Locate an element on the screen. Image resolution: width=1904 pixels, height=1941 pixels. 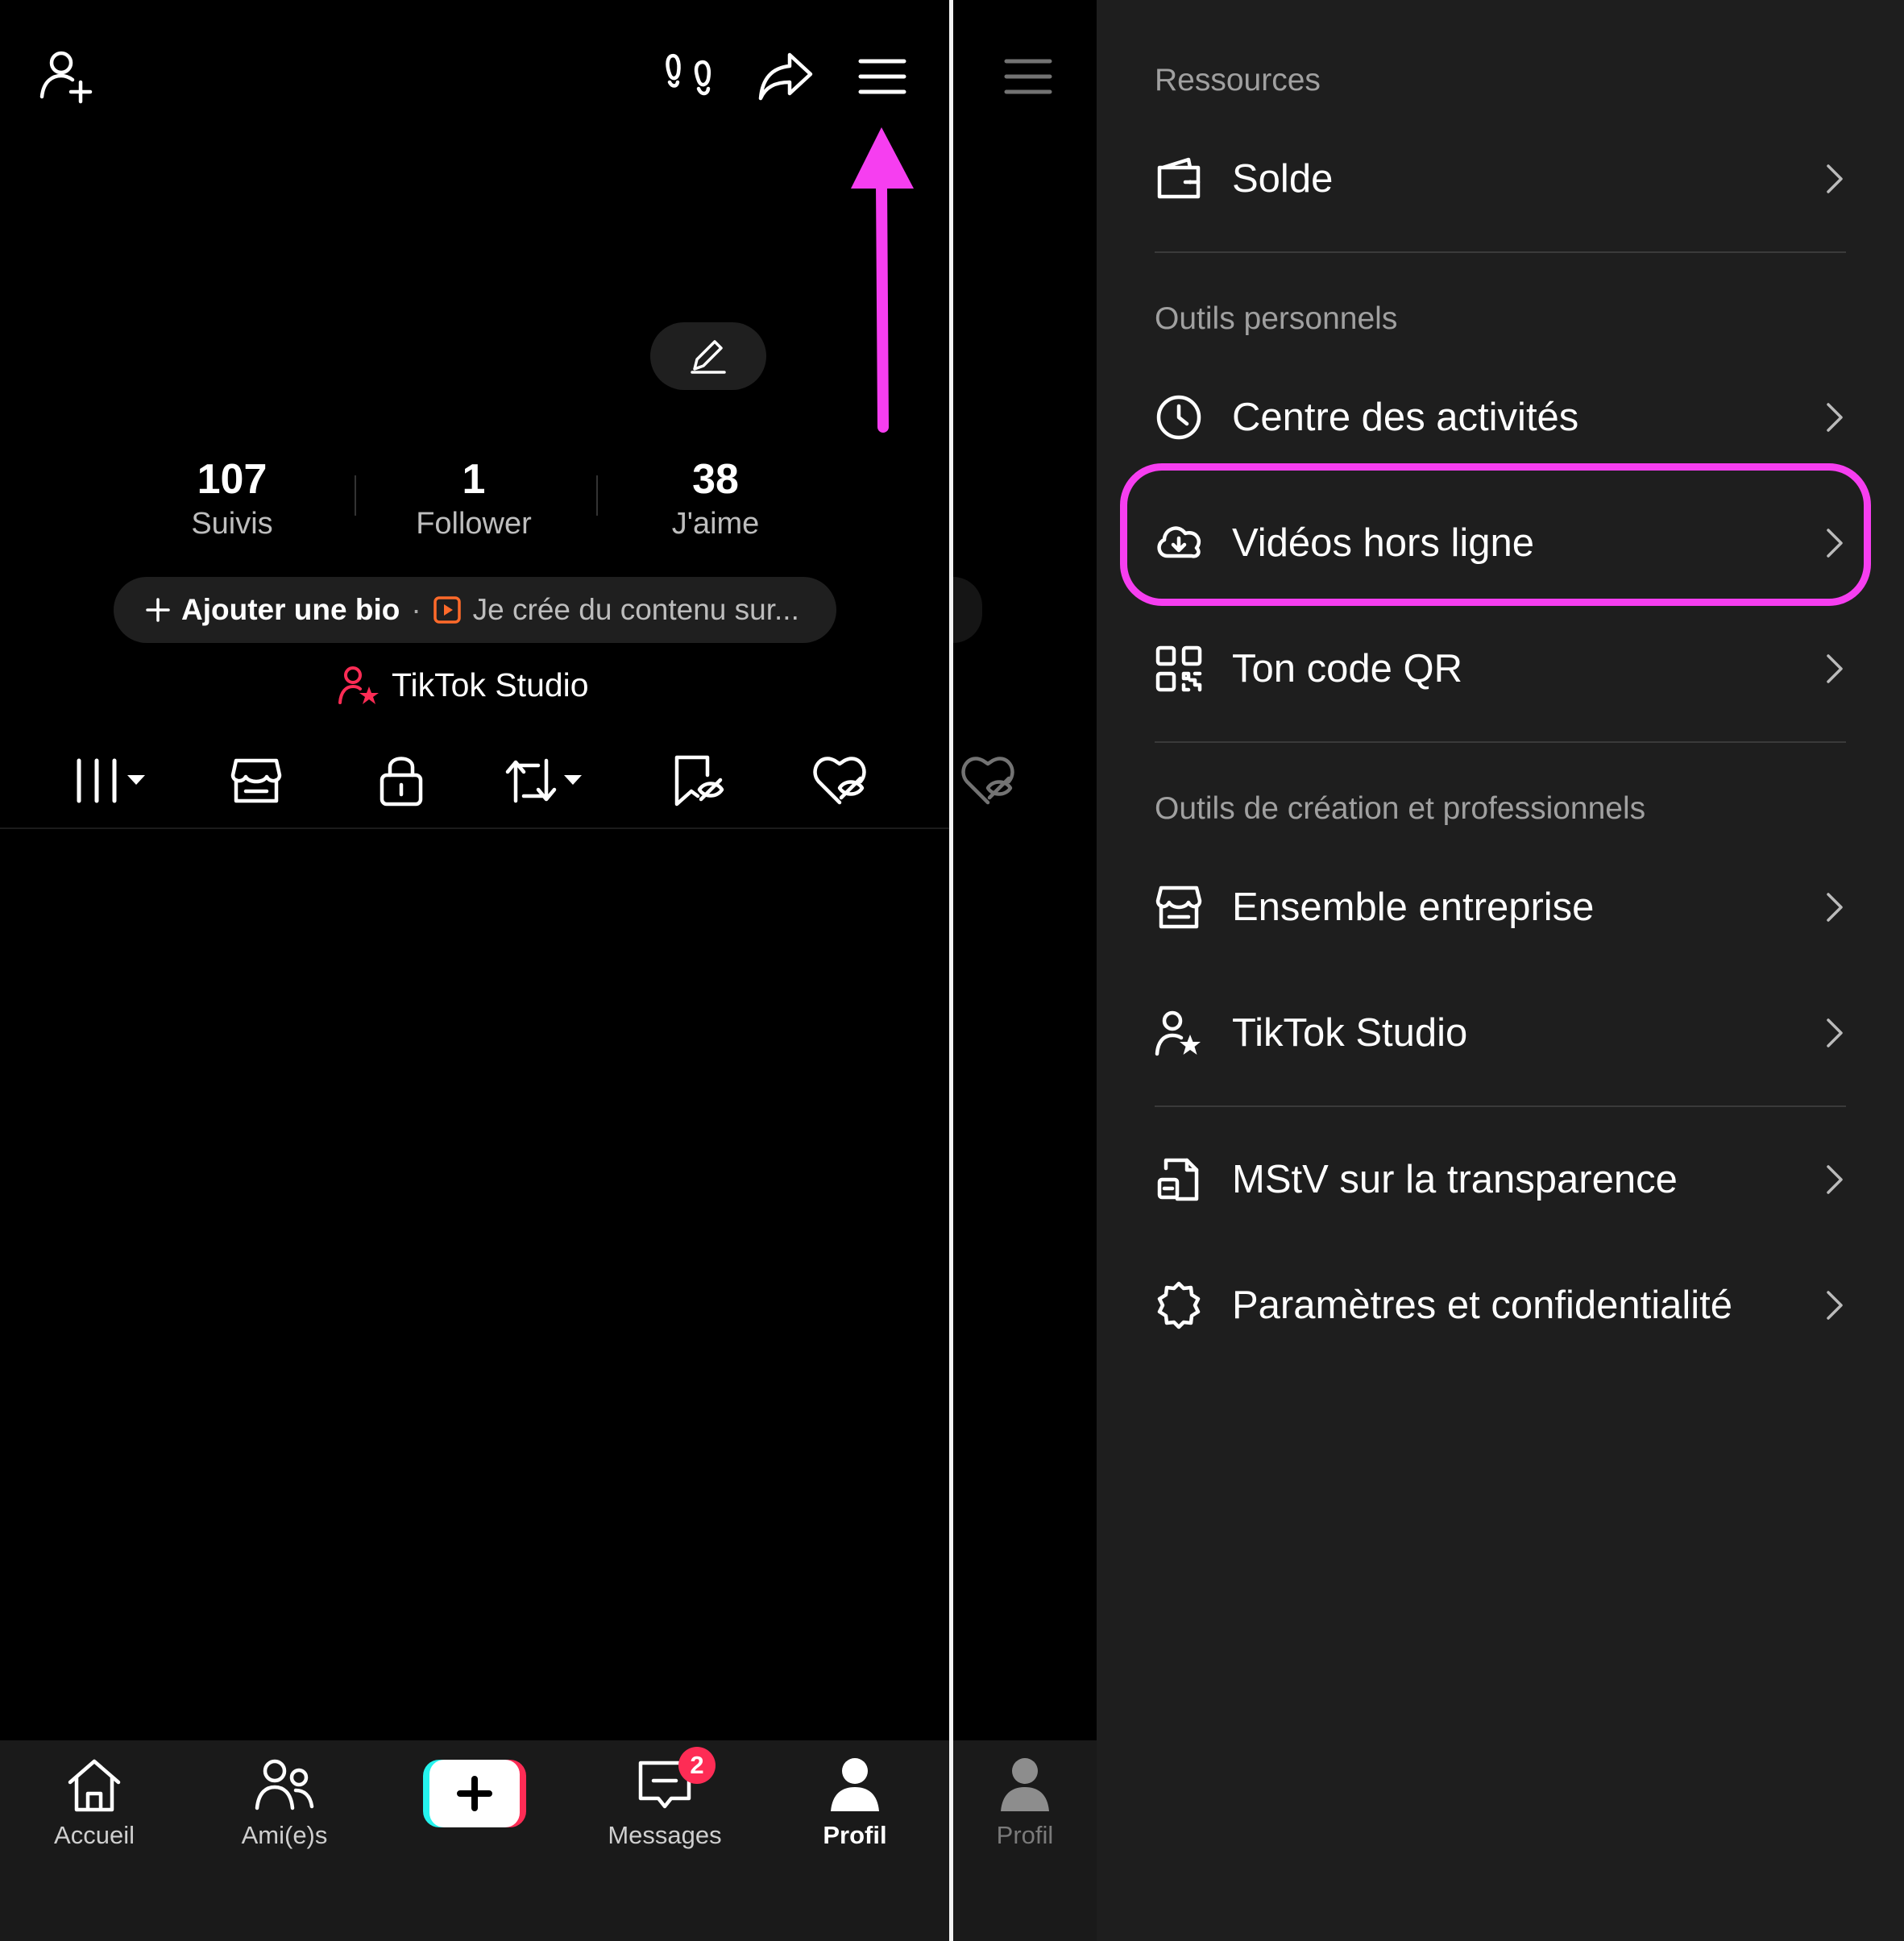
tabs-divider is located at coordinates (474, 828).